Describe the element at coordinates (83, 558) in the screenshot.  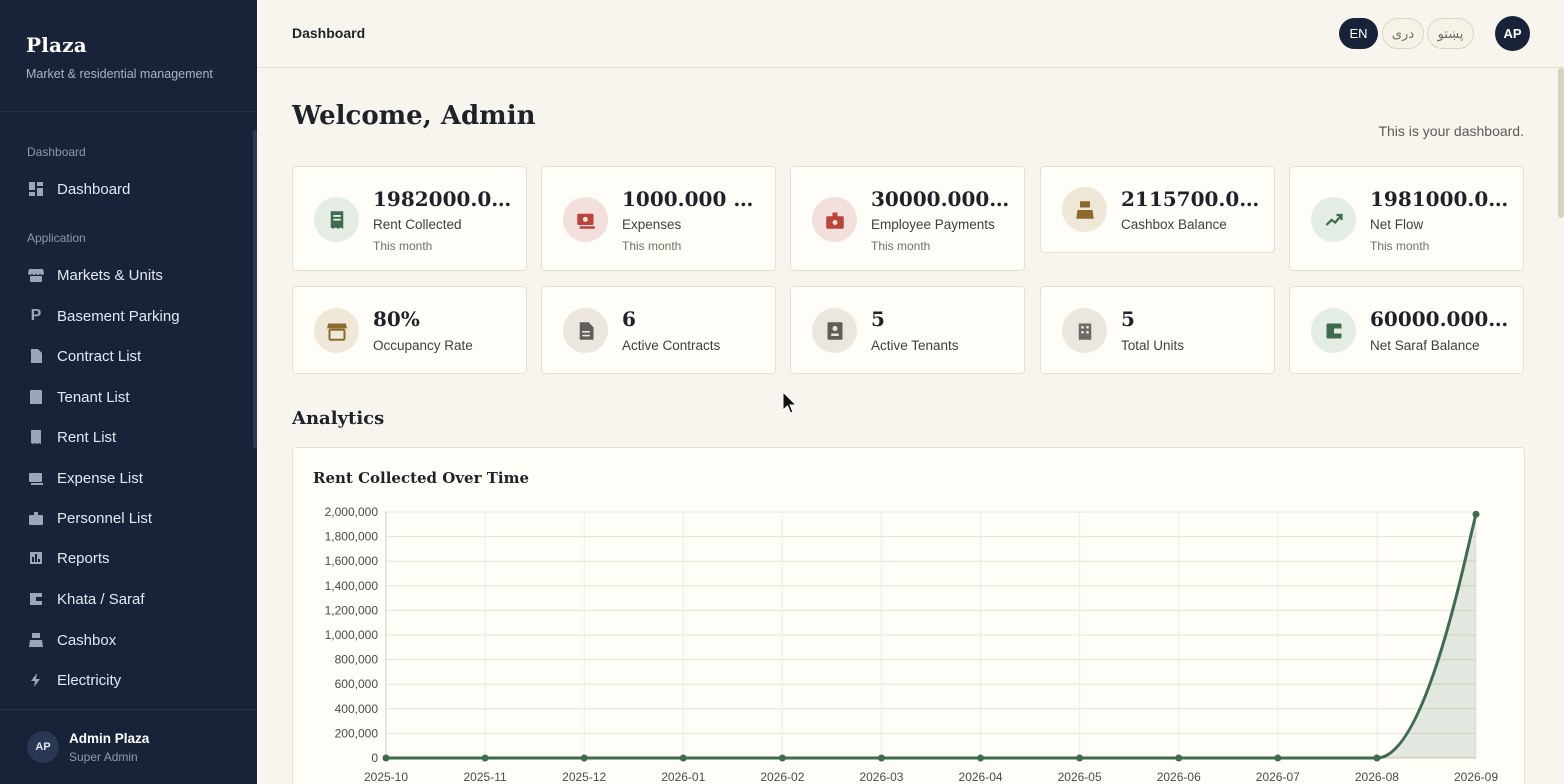
I see `sidebar-item-label: Reports` at that location.